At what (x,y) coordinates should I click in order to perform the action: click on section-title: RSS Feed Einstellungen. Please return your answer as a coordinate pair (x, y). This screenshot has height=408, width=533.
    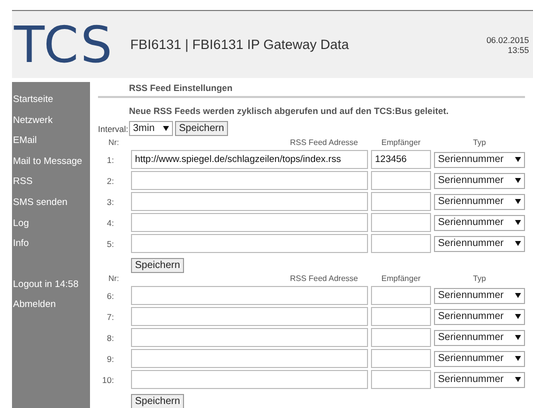
    Looking at the image, I should click on (311, 90).